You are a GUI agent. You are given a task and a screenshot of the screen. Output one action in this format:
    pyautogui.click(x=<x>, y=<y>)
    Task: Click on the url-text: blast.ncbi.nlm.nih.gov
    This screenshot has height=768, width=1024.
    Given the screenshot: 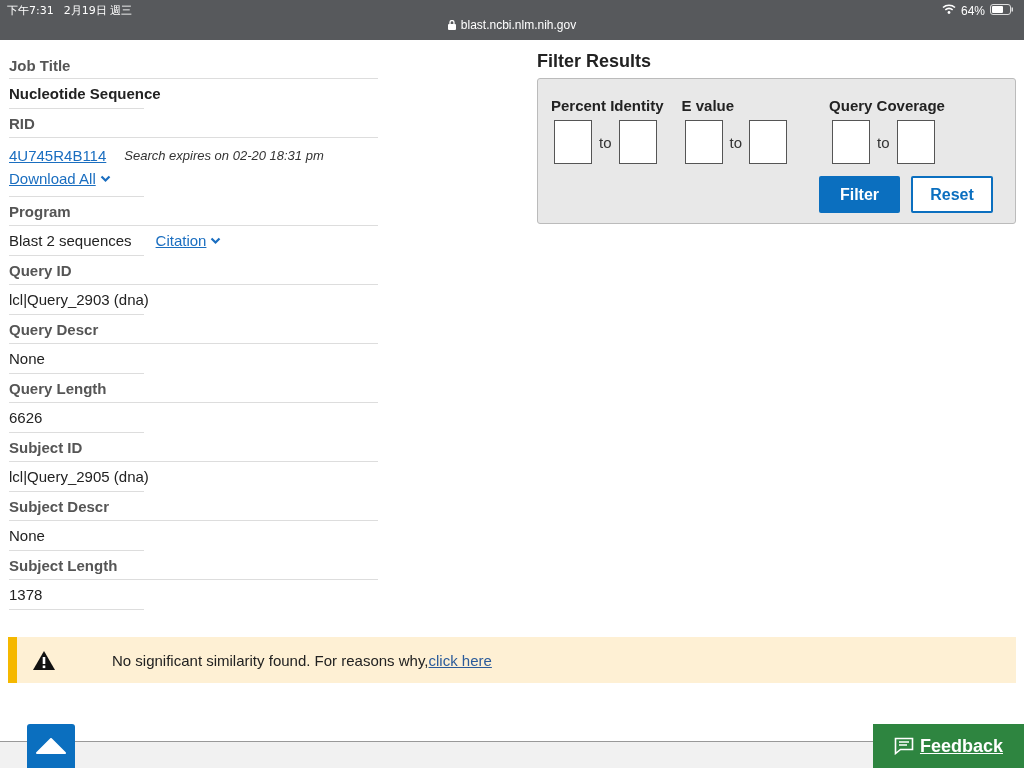 What is the action you would take?
    pyautogui.click(x=518, y=25)
    